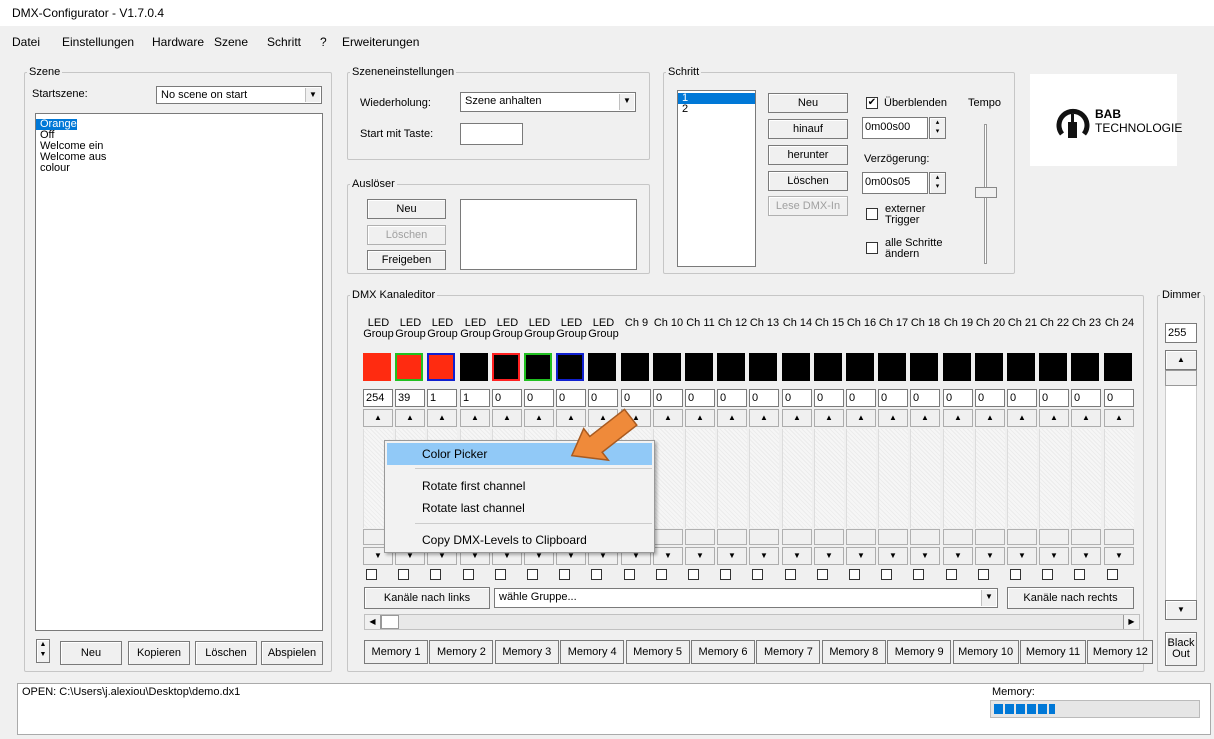  I want to click on start-key-input, so click(491, 134).